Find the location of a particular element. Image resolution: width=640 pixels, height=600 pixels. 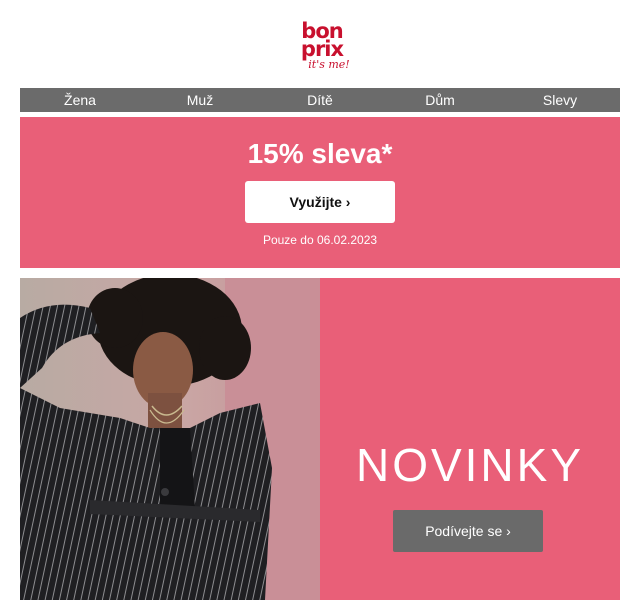

nav-item-dite: Dítě is located at coordinates (320, 100).